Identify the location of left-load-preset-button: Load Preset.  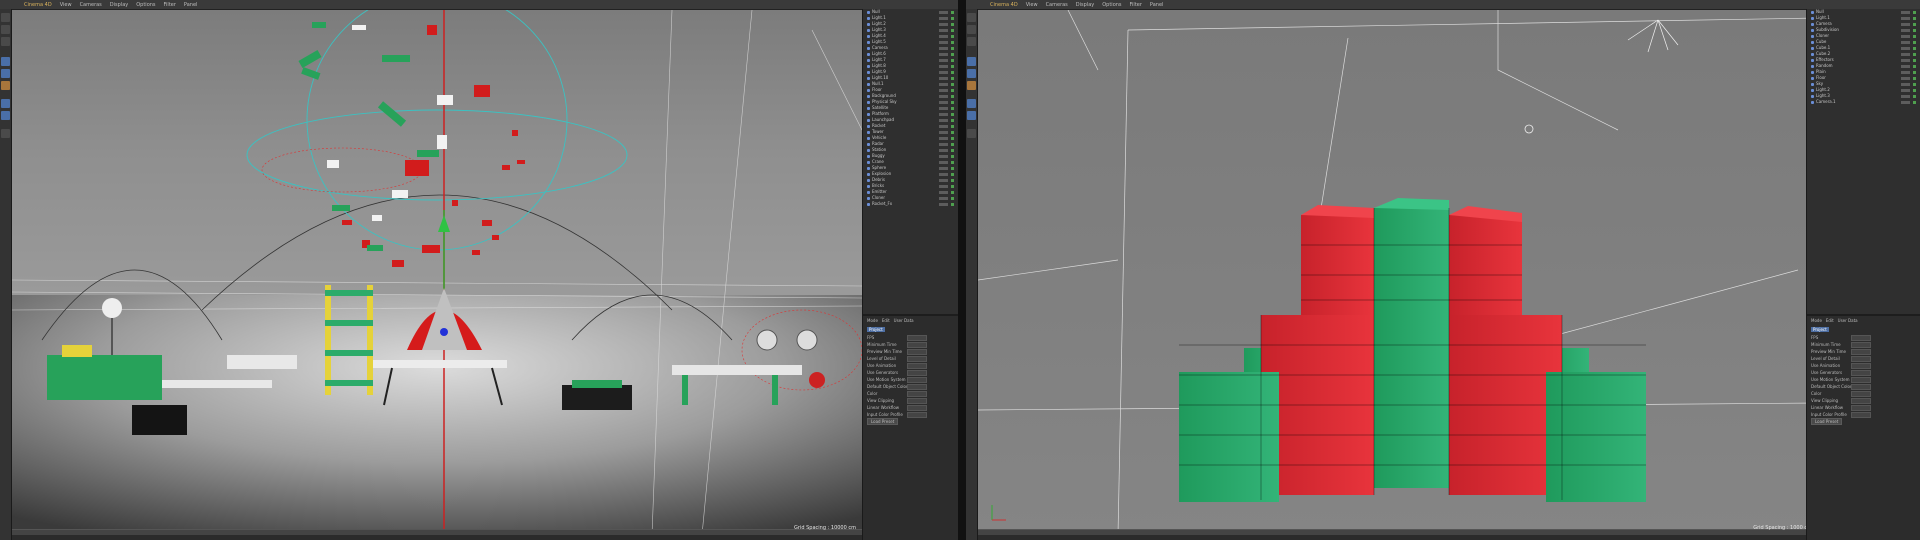
(883, 421).